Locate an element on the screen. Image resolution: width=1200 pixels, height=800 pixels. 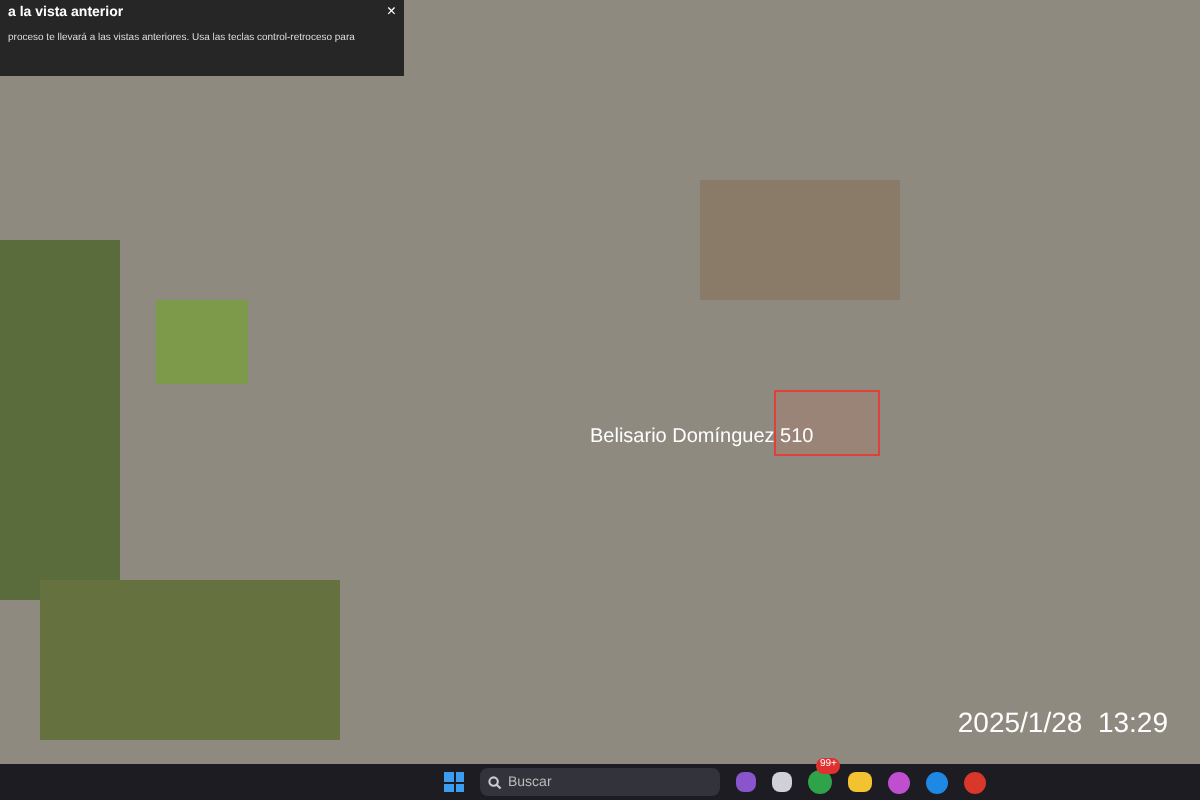
timestamp: 2025/1/28 13:29 is located at coordinates (1062, 722).